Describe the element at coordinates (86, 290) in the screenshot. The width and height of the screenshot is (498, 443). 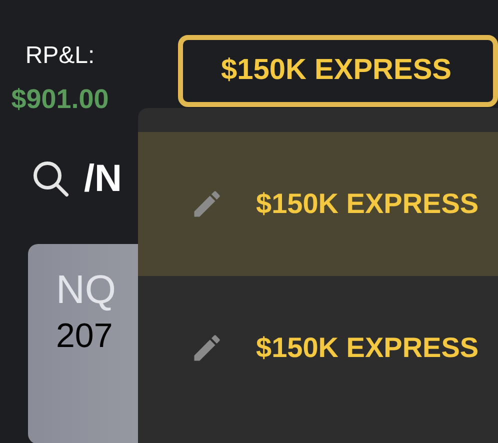
I see `card-symbol: NQ` at that location.